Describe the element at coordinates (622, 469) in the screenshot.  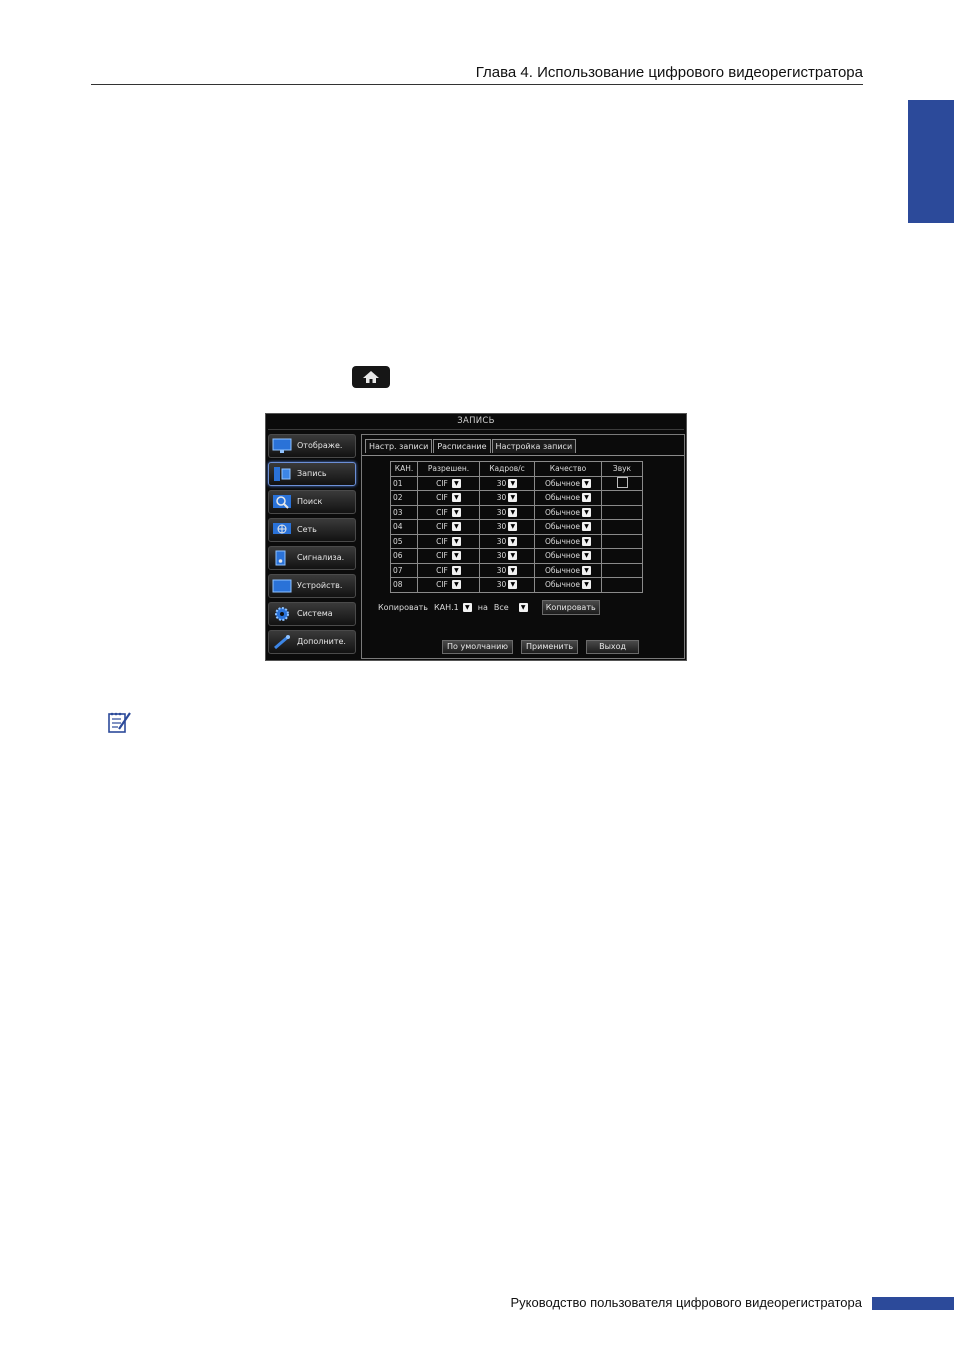
I see `header-audio: Звук` at that location.